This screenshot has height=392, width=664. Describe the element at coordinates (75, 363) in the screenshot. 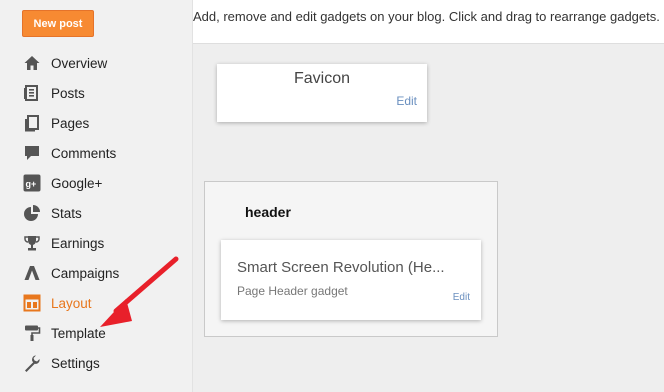

I see `sidebar-item-label: Settings` at that location.